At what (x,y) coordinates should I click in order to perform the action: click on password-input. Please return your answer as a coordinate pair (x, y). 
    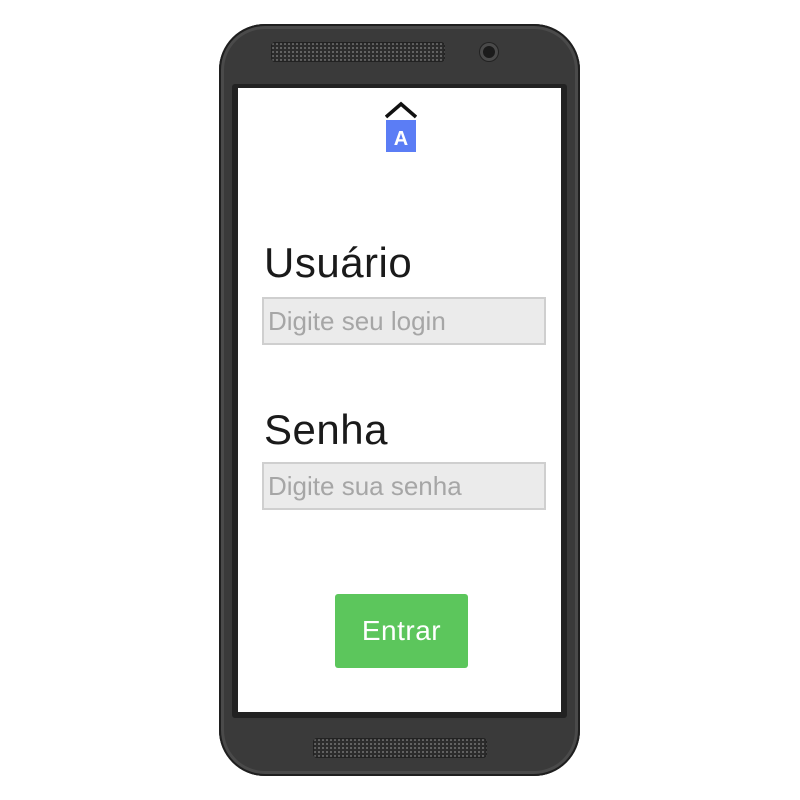
    Looking at the image, I should click on (404, 486).